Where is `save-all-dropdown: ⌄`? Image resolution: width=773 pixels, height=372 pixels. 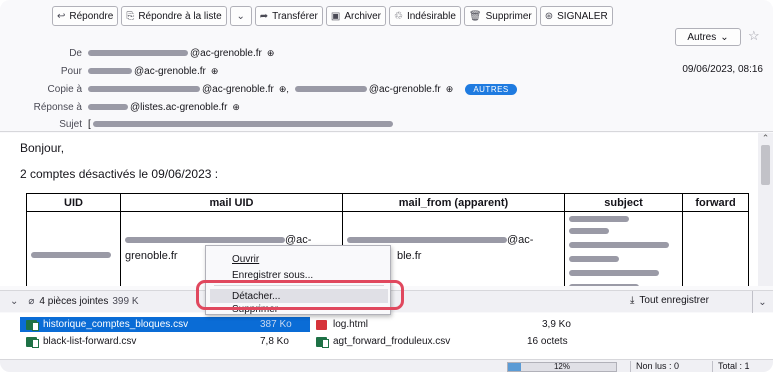
save-all-dropdown: ⌄ is located at coordinates (762, 302).